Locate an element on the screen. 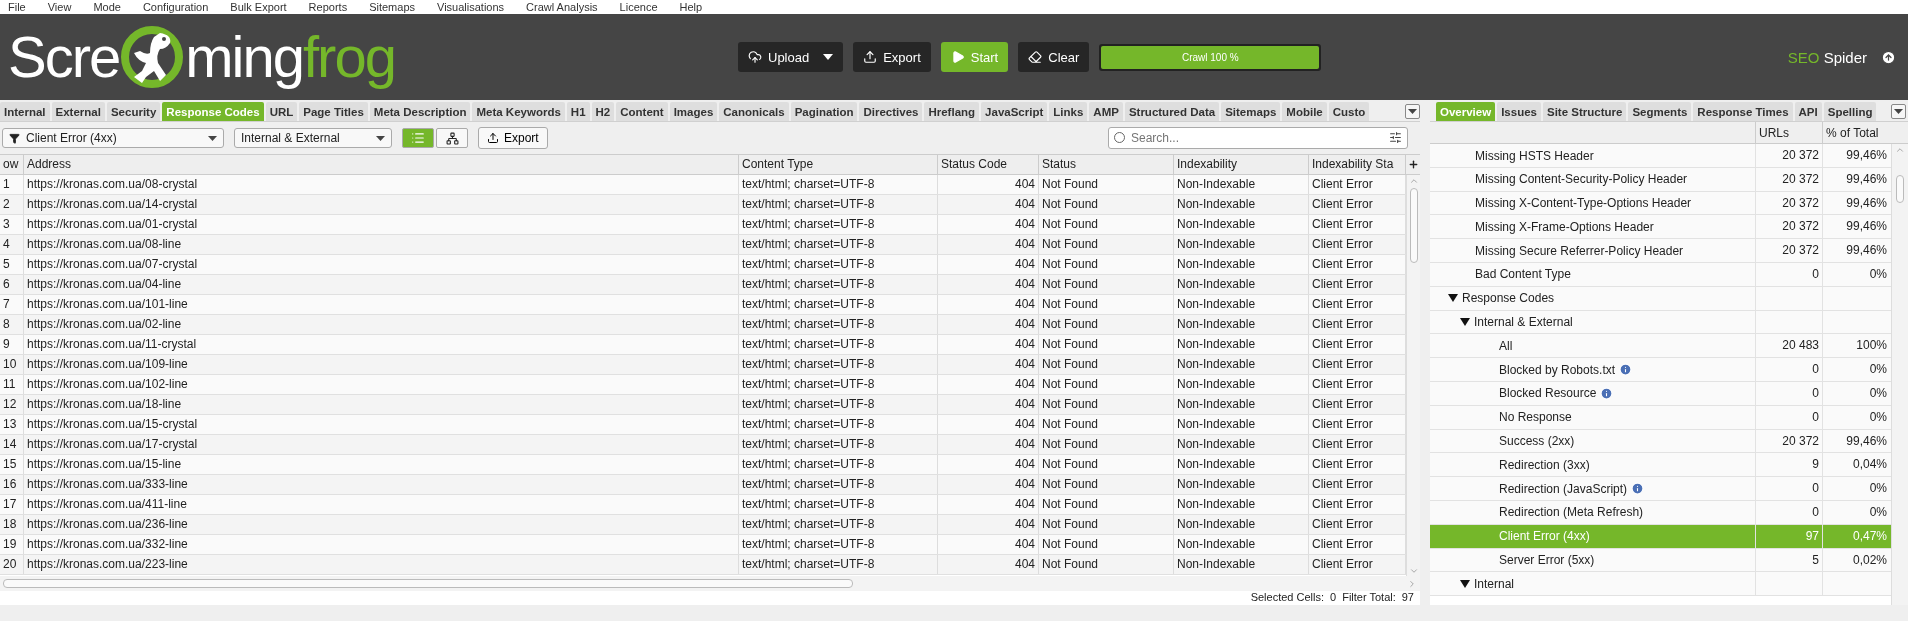 This screenshot has width=1908, height=621. tab: Site Structure is located at coordinates (1584, 111).